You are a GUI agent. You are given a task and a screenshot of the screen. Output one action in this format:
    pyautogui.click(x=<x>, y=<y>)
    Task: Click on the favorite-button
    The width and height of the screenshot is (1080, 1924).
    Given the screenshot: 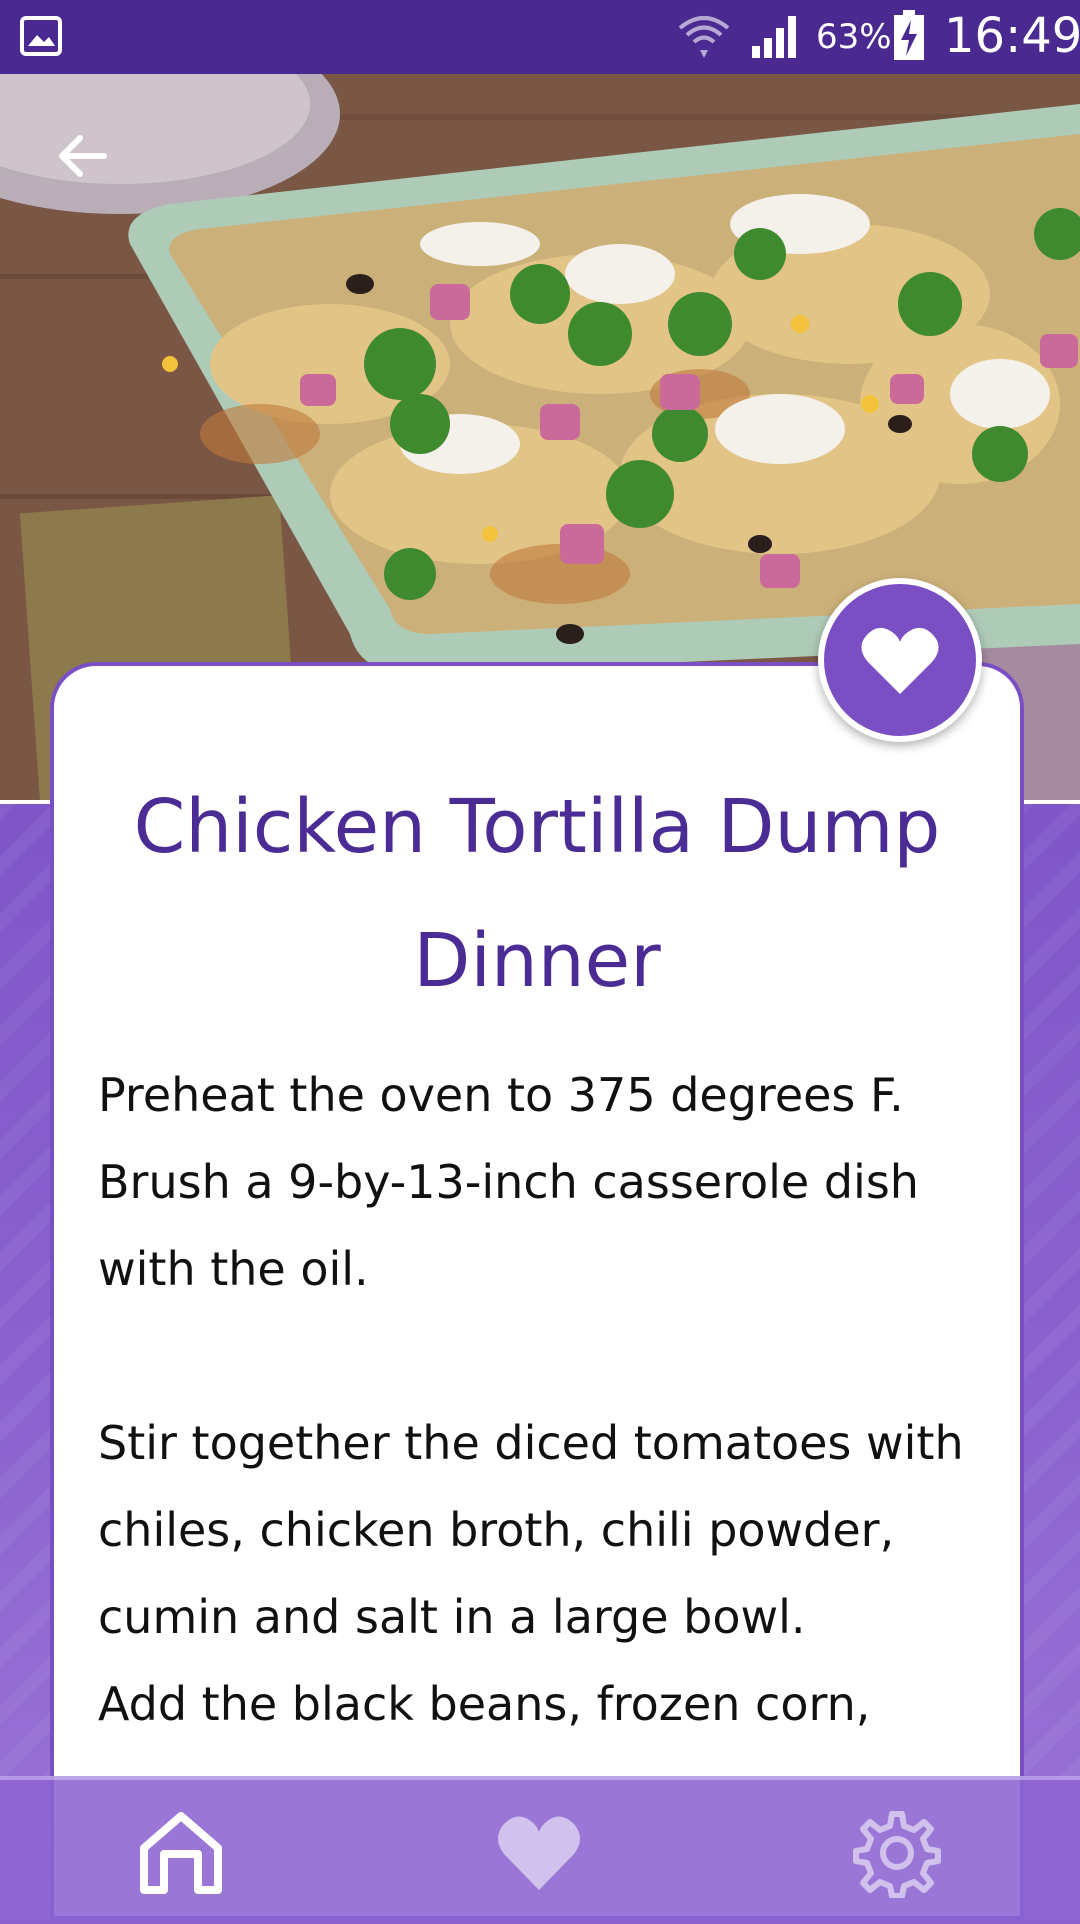 What is the action you would take?
    pyautogui.click(x=900, y=660)
    